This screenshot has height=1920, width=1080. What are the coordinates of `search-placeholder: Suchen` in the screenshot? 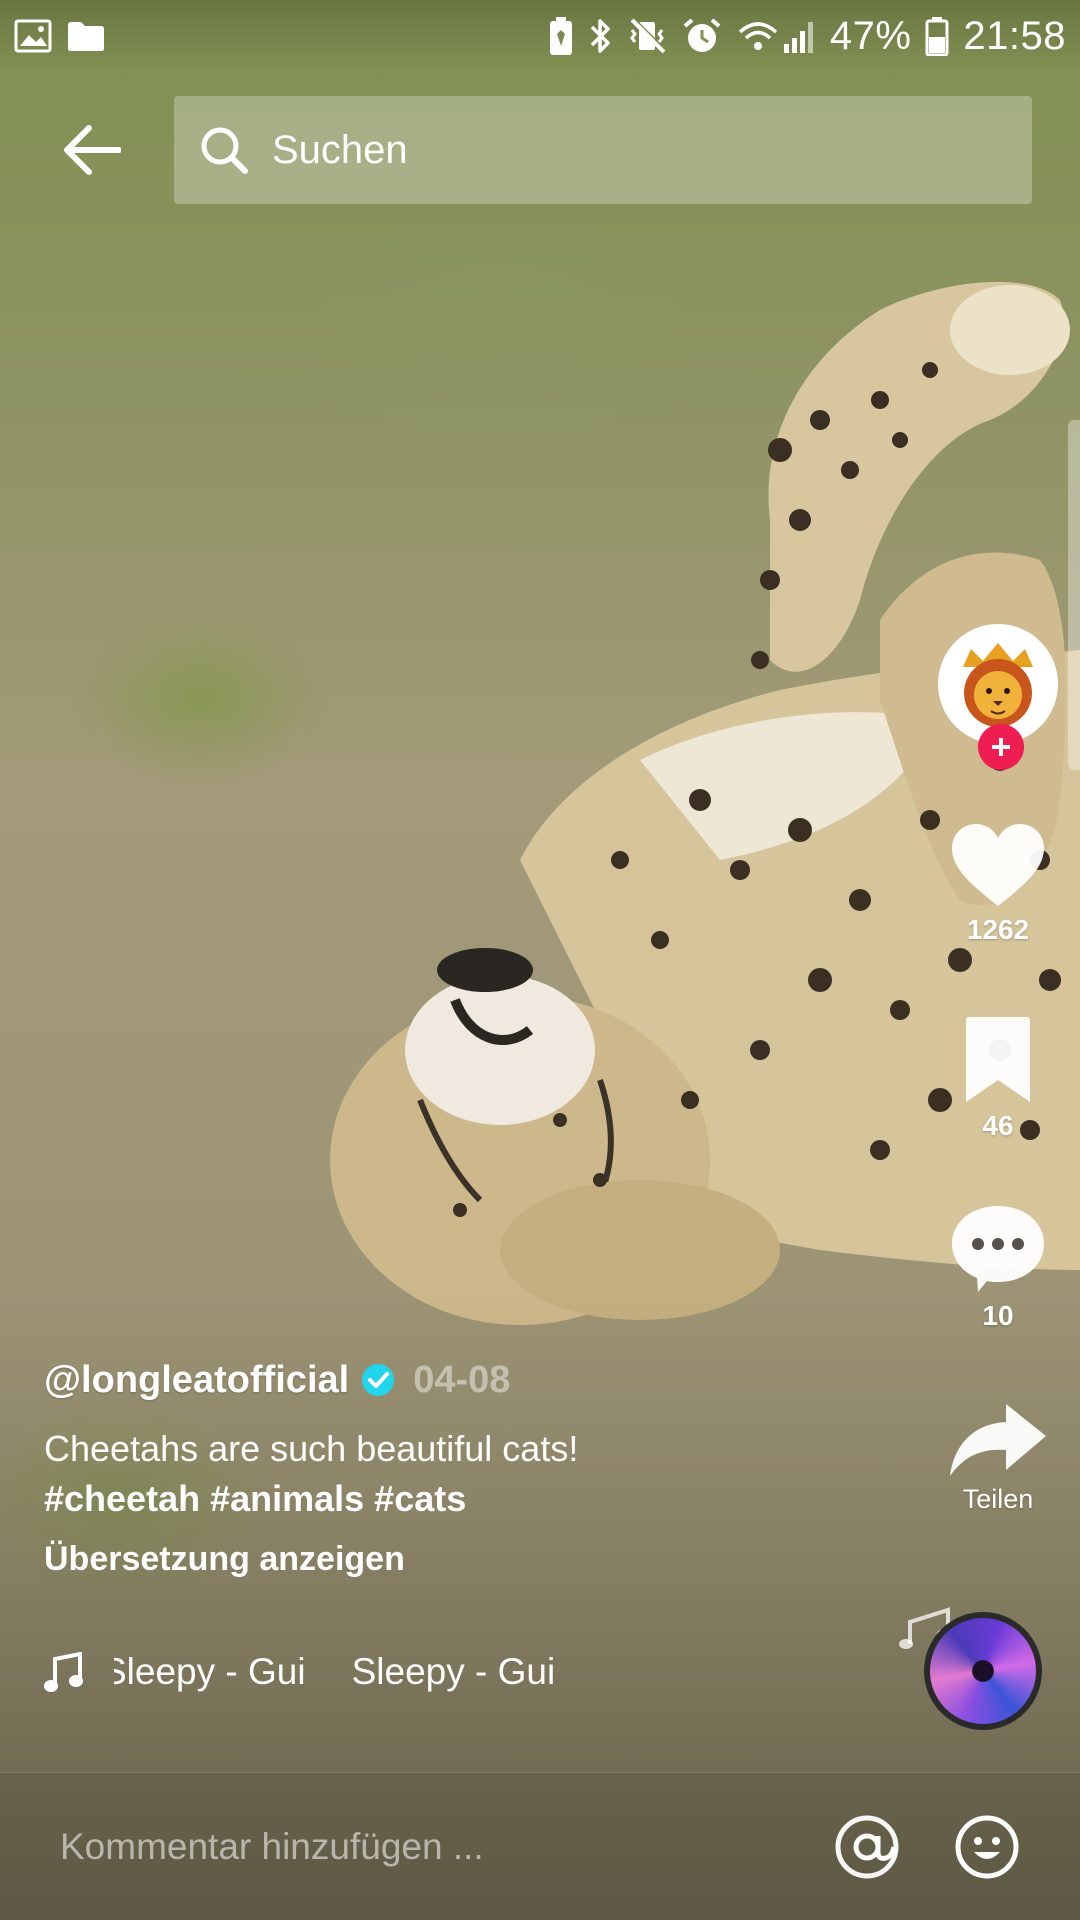 It's located at (340, 149).